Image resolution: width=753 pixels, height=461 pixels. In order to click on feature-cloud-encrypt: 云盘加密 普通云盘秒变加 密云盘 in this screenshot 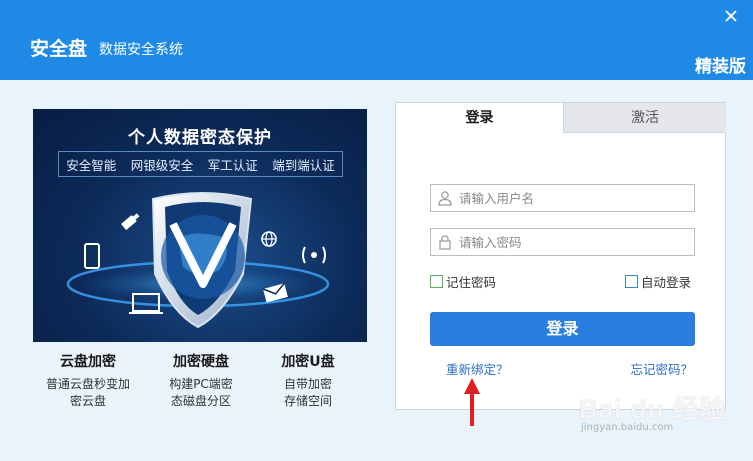, I will do `click(88, 380)`.